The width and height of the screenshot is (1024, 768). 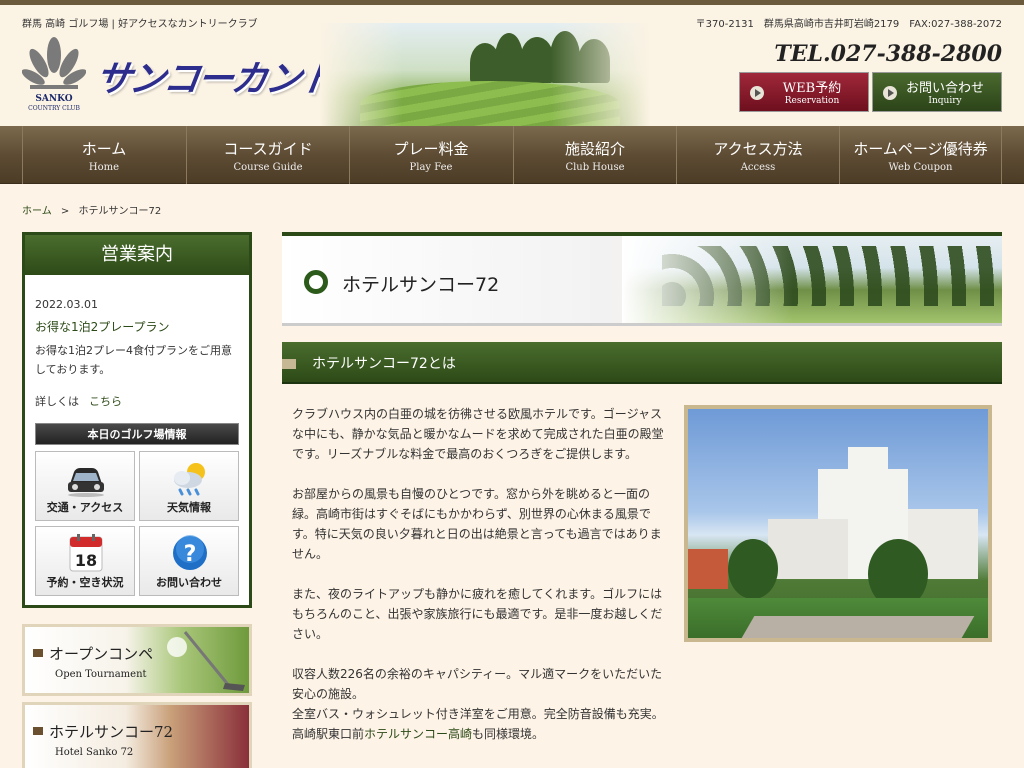 What do you see at coordinates (920, 155) in the screenshot?
I see `nav-web-coupon: ホームページ優待券 Web Coupon` at bounding box center [920, 155].